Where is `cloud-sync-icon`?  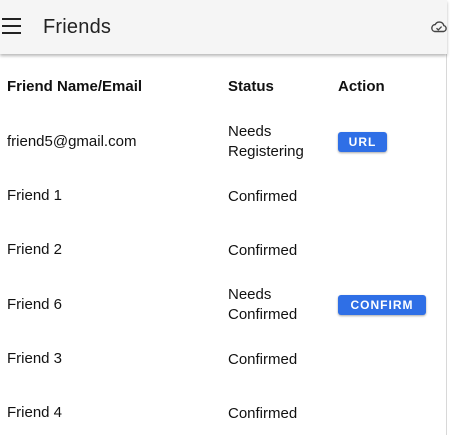
cloud-sync-icon is located at coordinates (439, 27).